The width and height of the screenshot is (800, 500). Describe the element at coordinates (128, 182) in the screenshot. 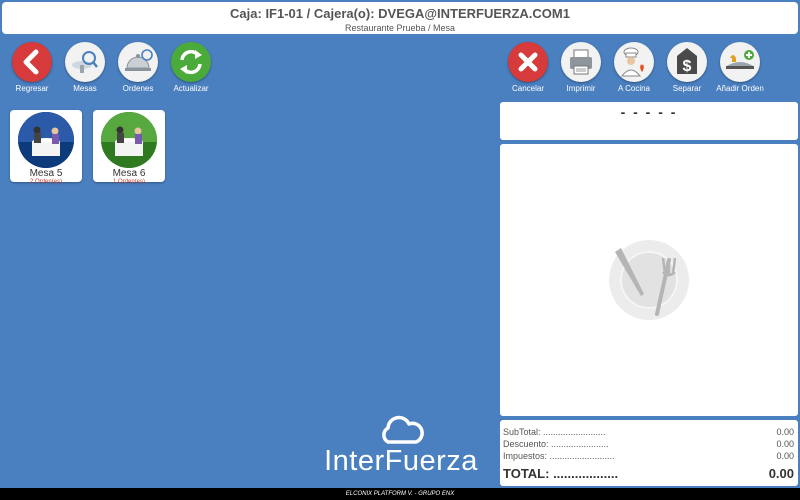

I see `table-order-count: 1 Orden(es)` at that location.